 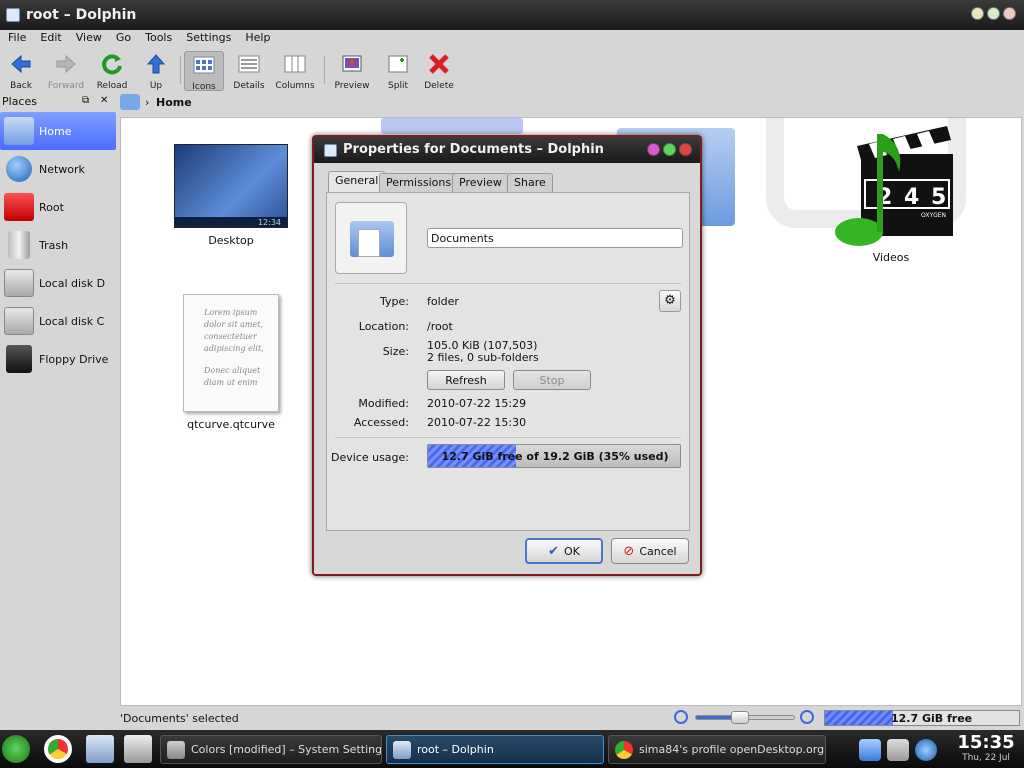 What do you see at coordinates (383, 403) in the screenshot?
I see `modified-label: Modified:` at bounding box center [383, 403].